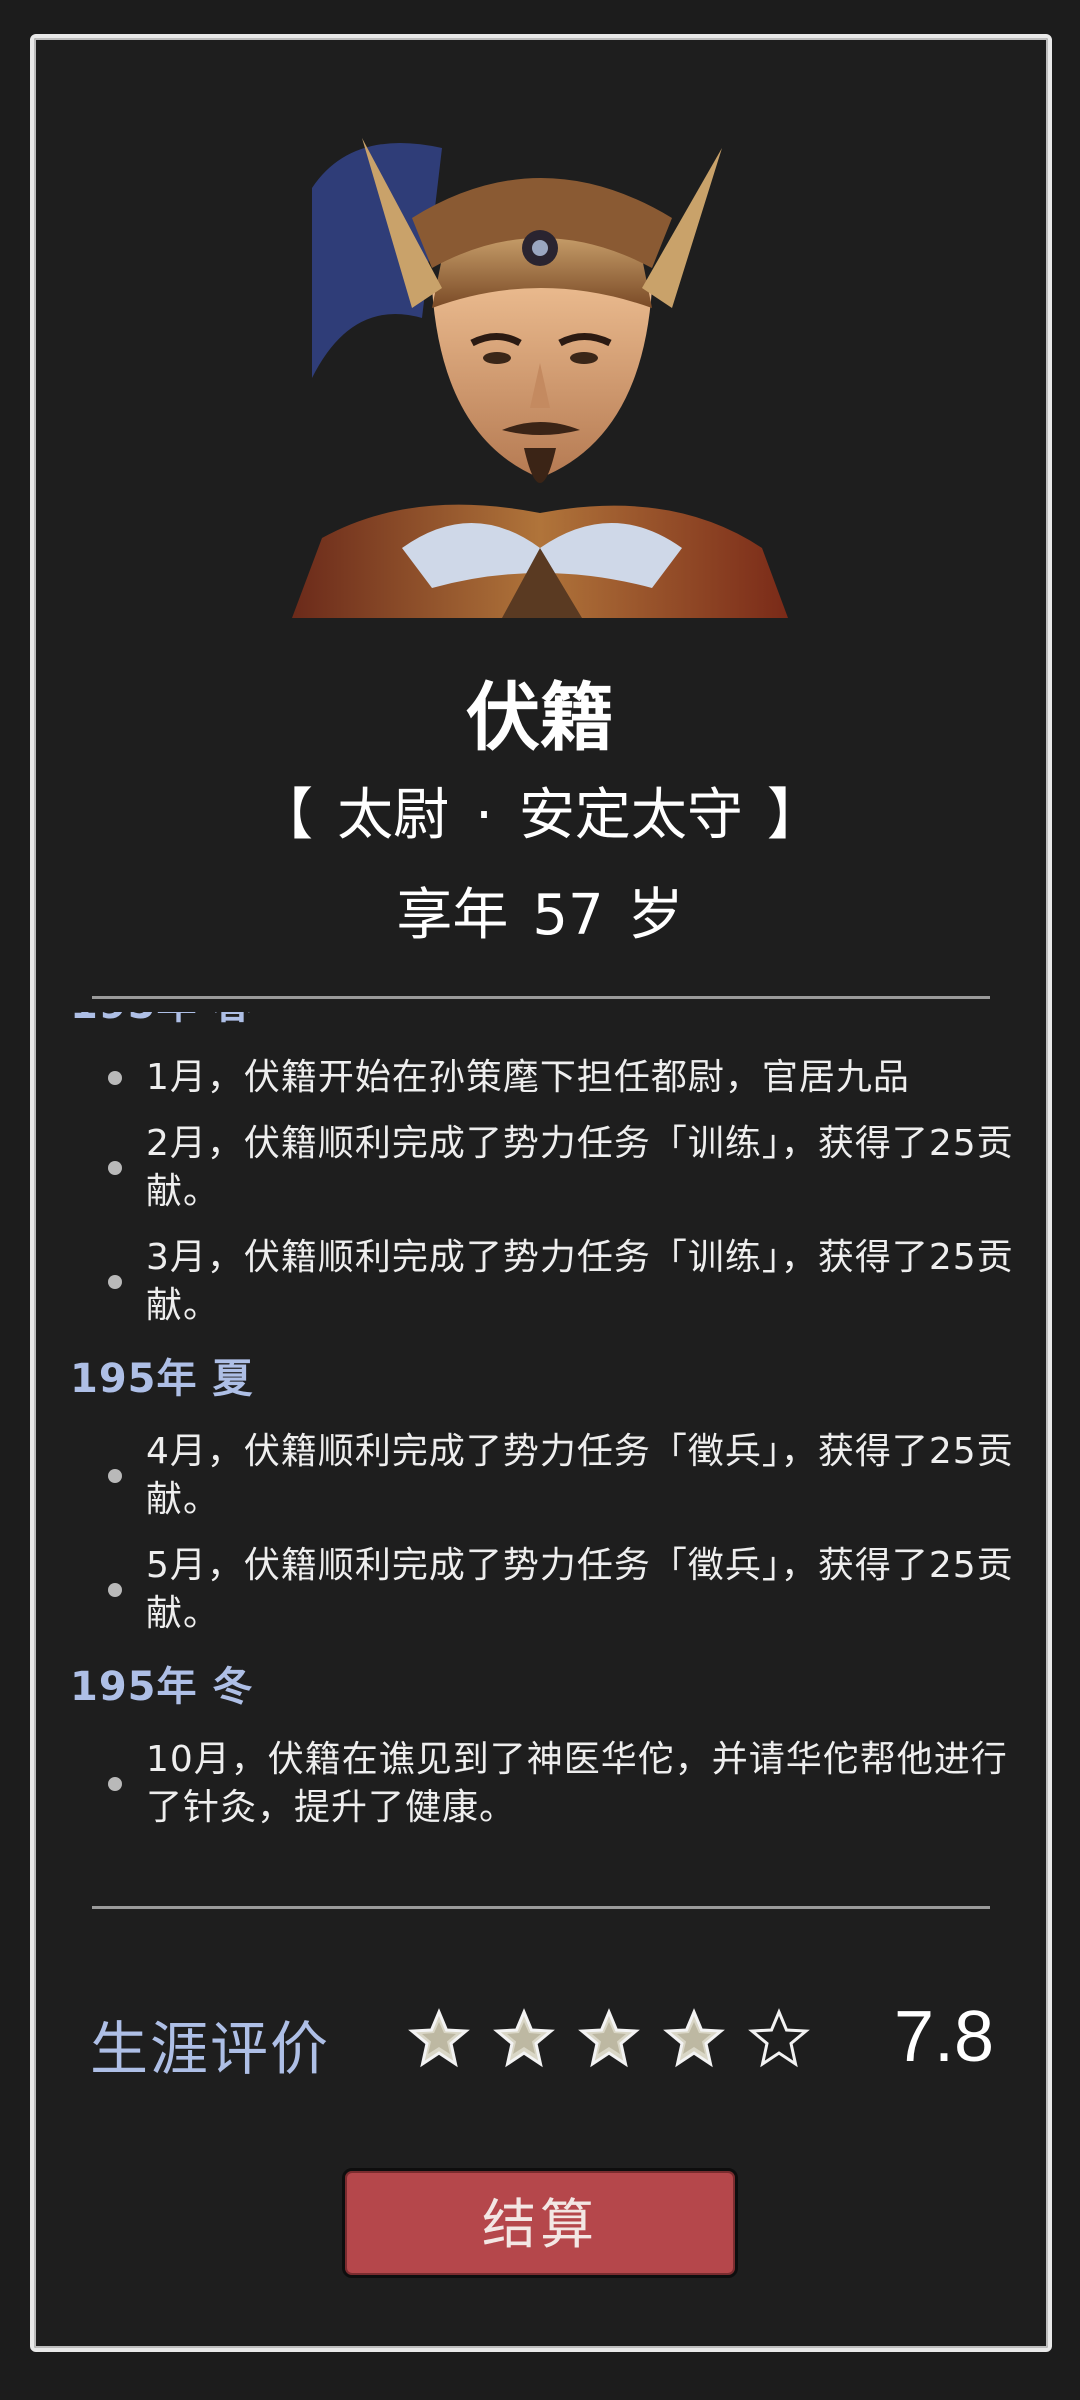 Image resolution: width=1080 pixels, height=2400 pixels. I want to click on list-item: 1月，伏籍开始在孙策麾下担任都尉，官居九品, so click(550, 1078).